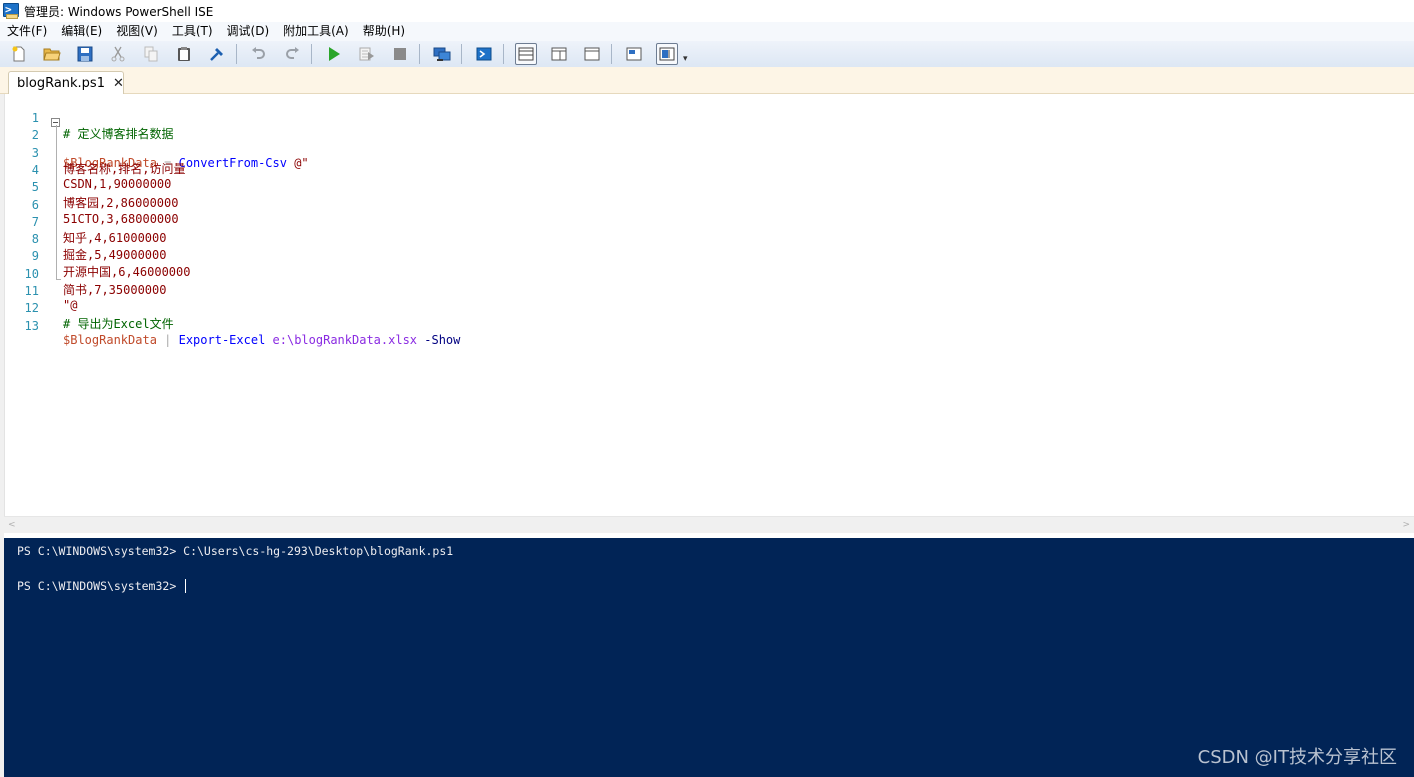  What do you see at coordinates (439, 339) in the screenshot?
I see `code-parameter: -Show` at bounding box center [439, 339].